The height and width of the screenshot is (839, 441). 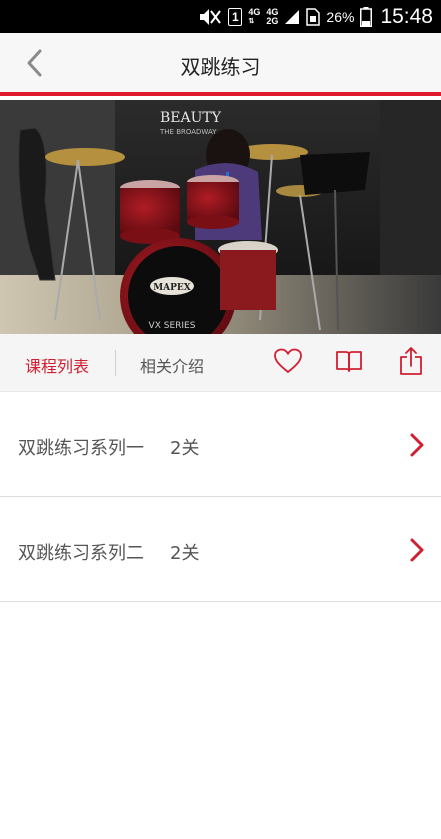 I want to click on backdrop-subtext: THE BROADWAY, so click(x=188, y=132).